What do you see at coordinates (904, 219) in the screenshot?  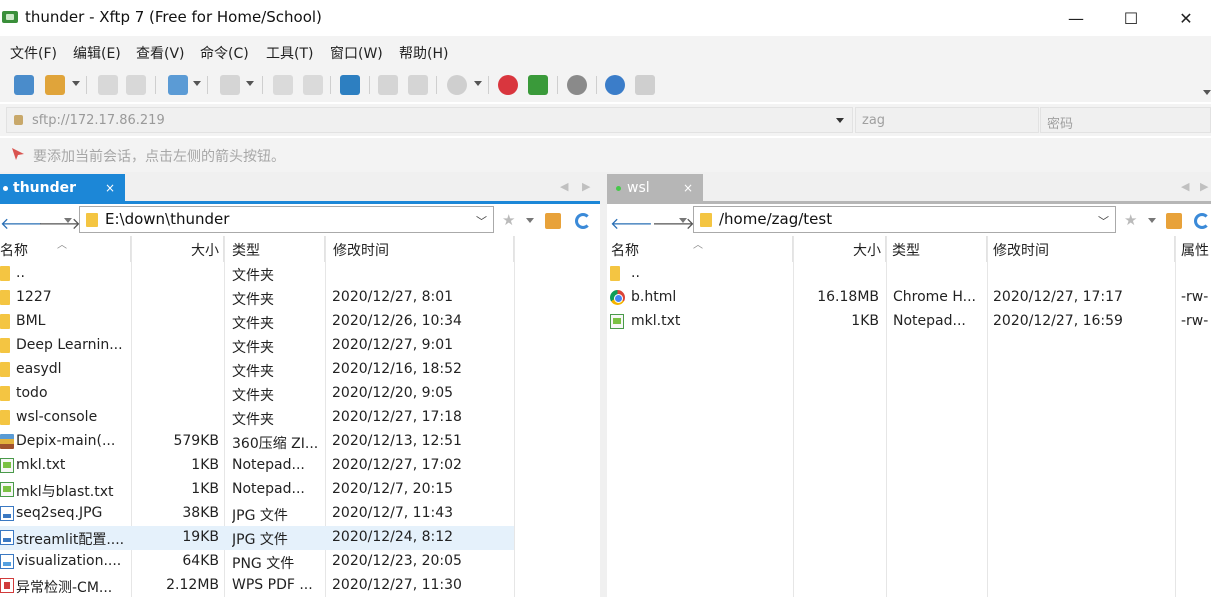 I see `remote-path-input: /home/zag/test ﹀` at bounding box center [904, 219].